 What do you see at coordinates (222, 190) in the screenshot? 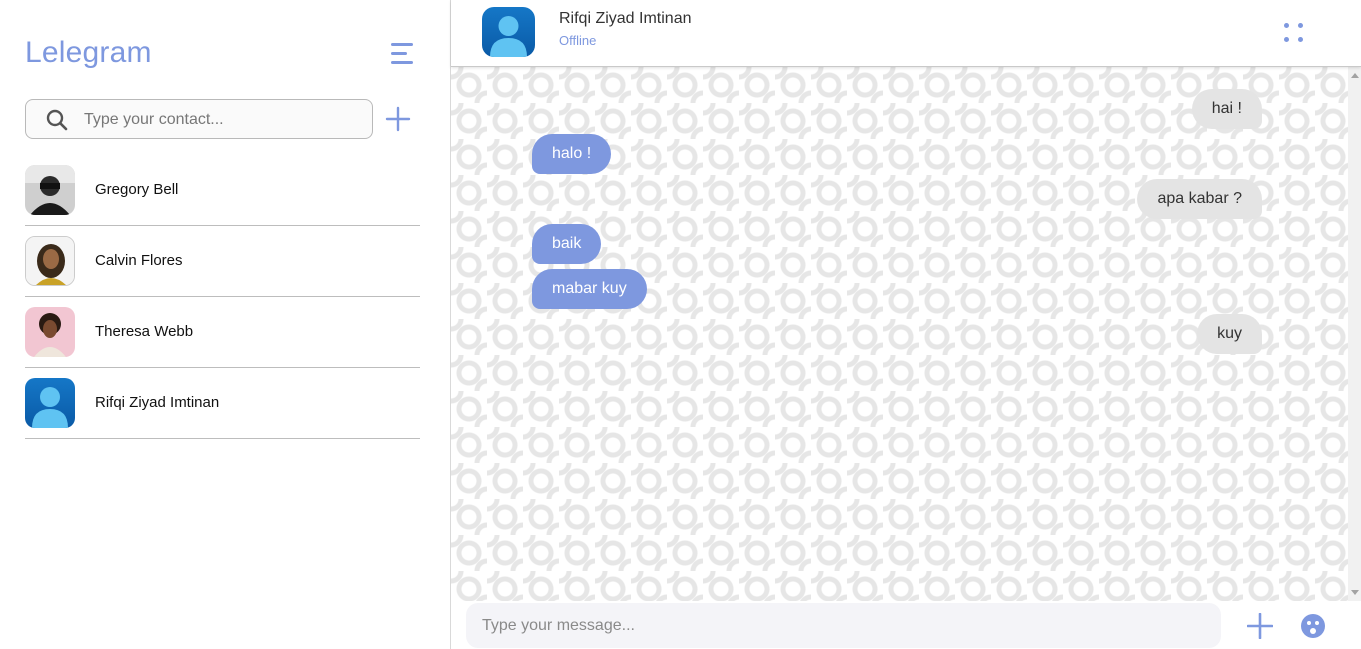
I see `contact-item-gregory-bell: Gregory Bell` at bounding box center [222, 190].